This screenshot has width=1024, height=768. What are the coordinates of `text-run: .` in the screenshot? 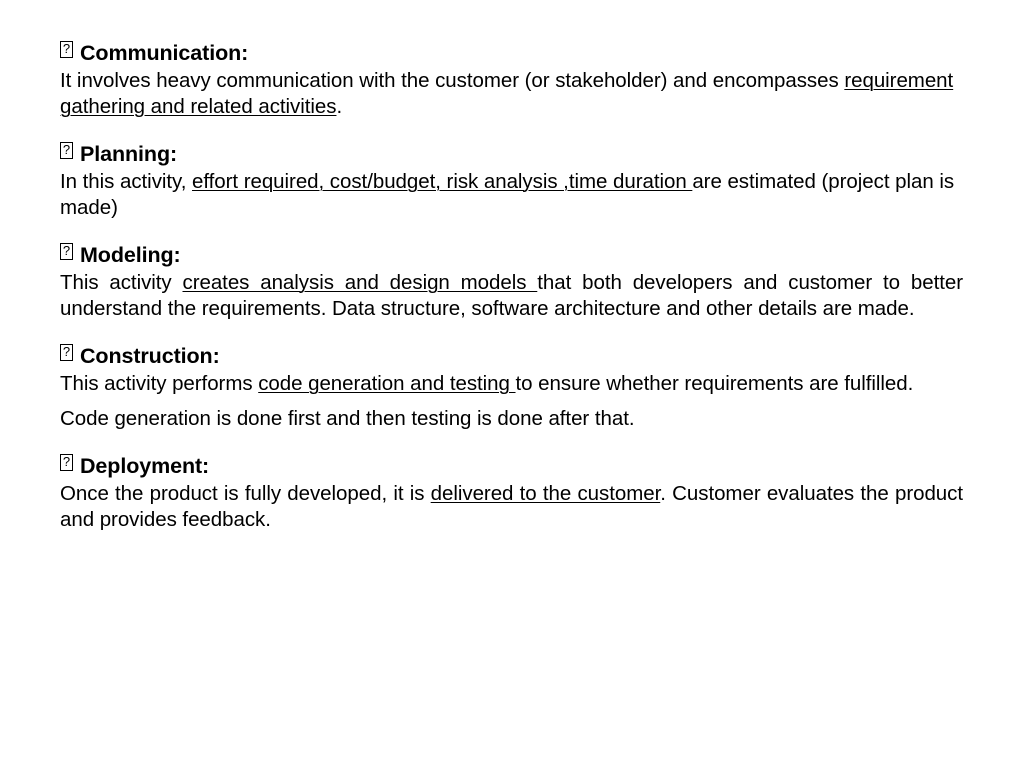 It's located at (339, 106).